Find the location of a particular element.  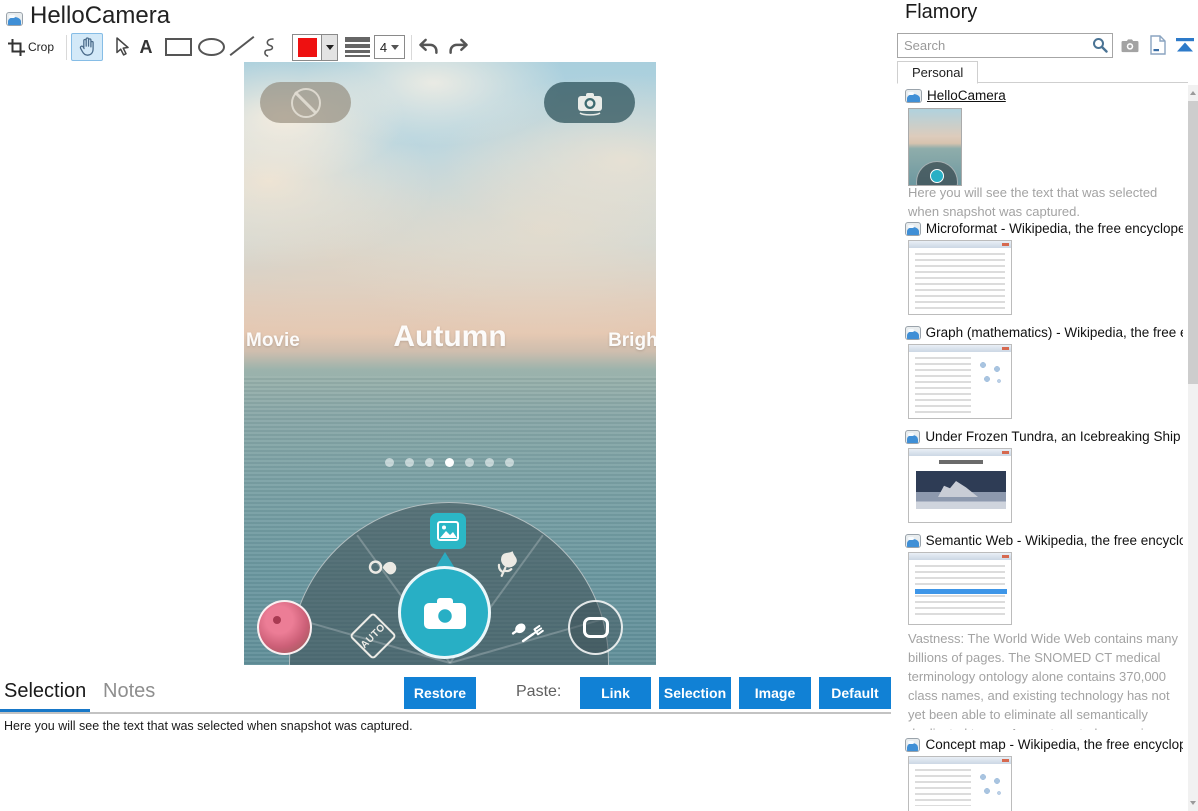

auto-mode-button: AUTO is located at coordinates (373, 636).